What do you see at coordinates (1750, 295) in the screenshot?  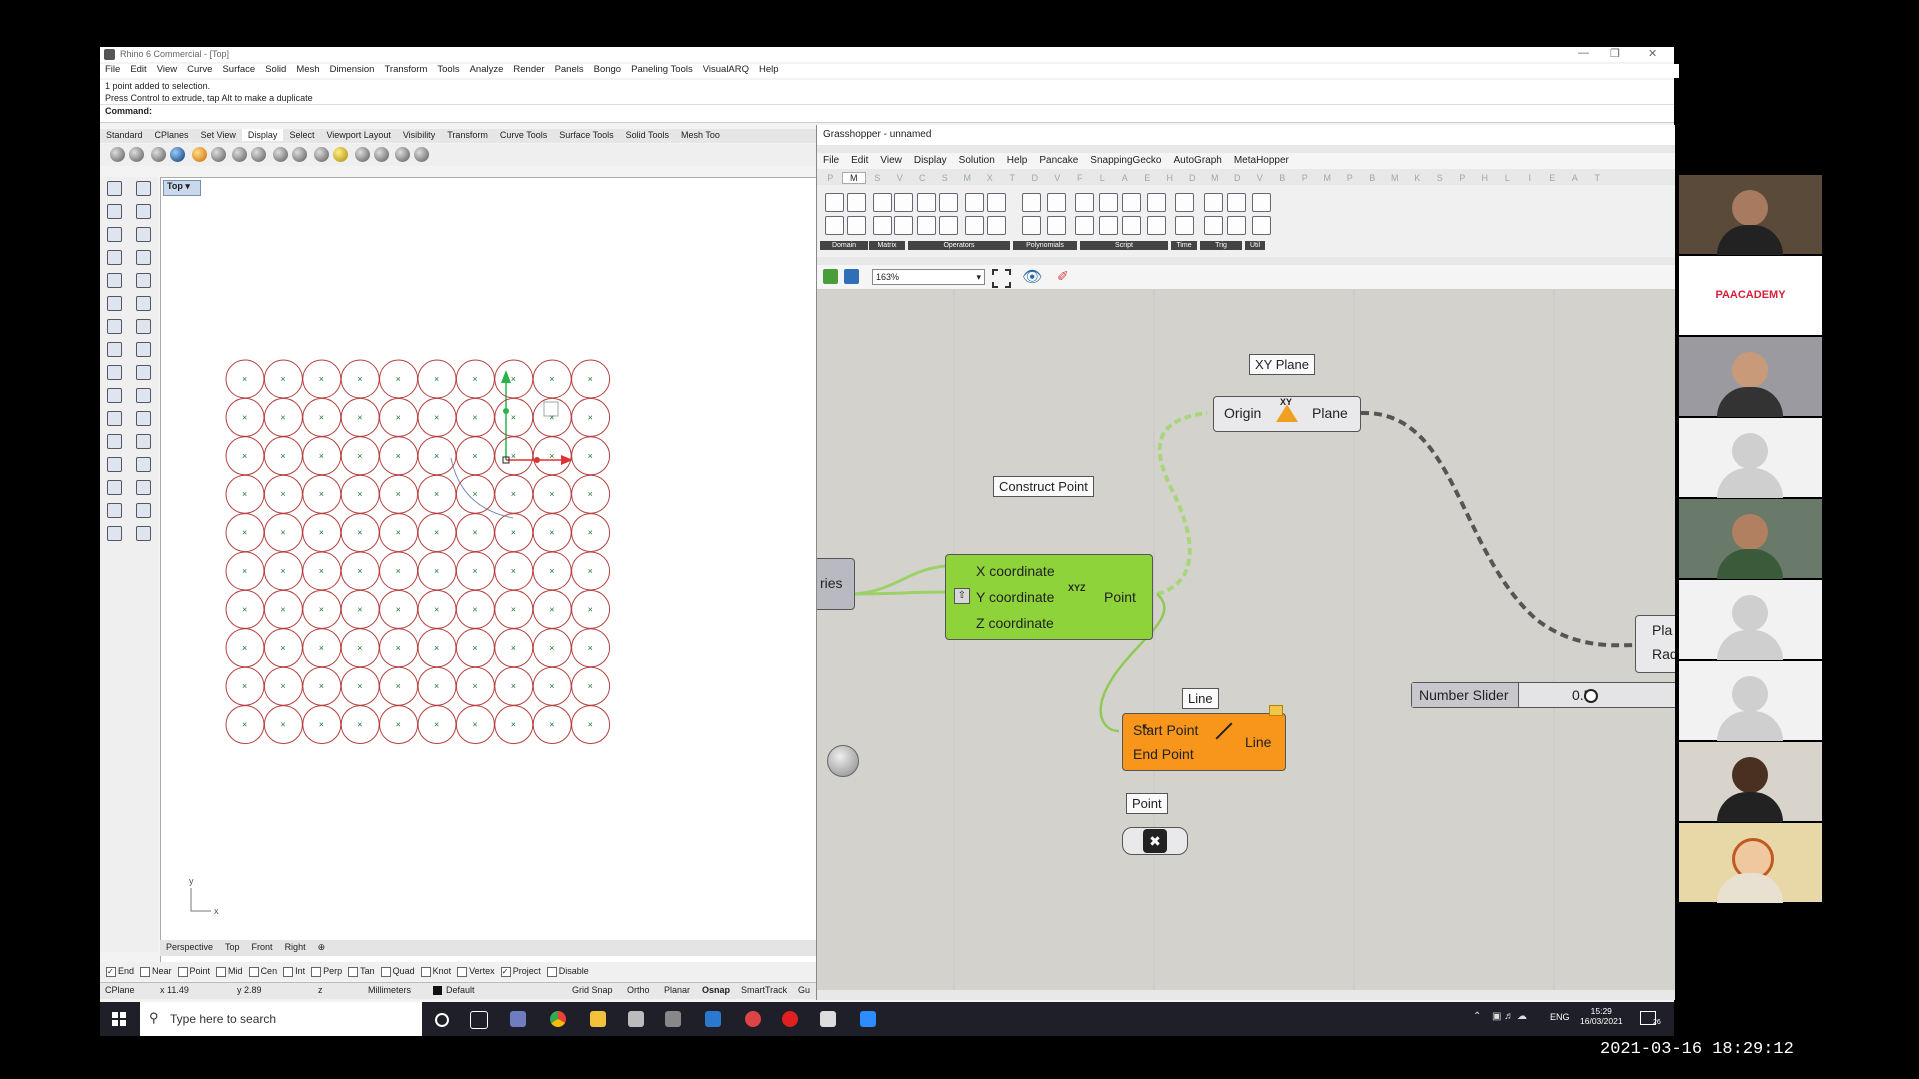 I see `participant-brand-tile: PAACADEMY` at bounding box center [1750, 295].